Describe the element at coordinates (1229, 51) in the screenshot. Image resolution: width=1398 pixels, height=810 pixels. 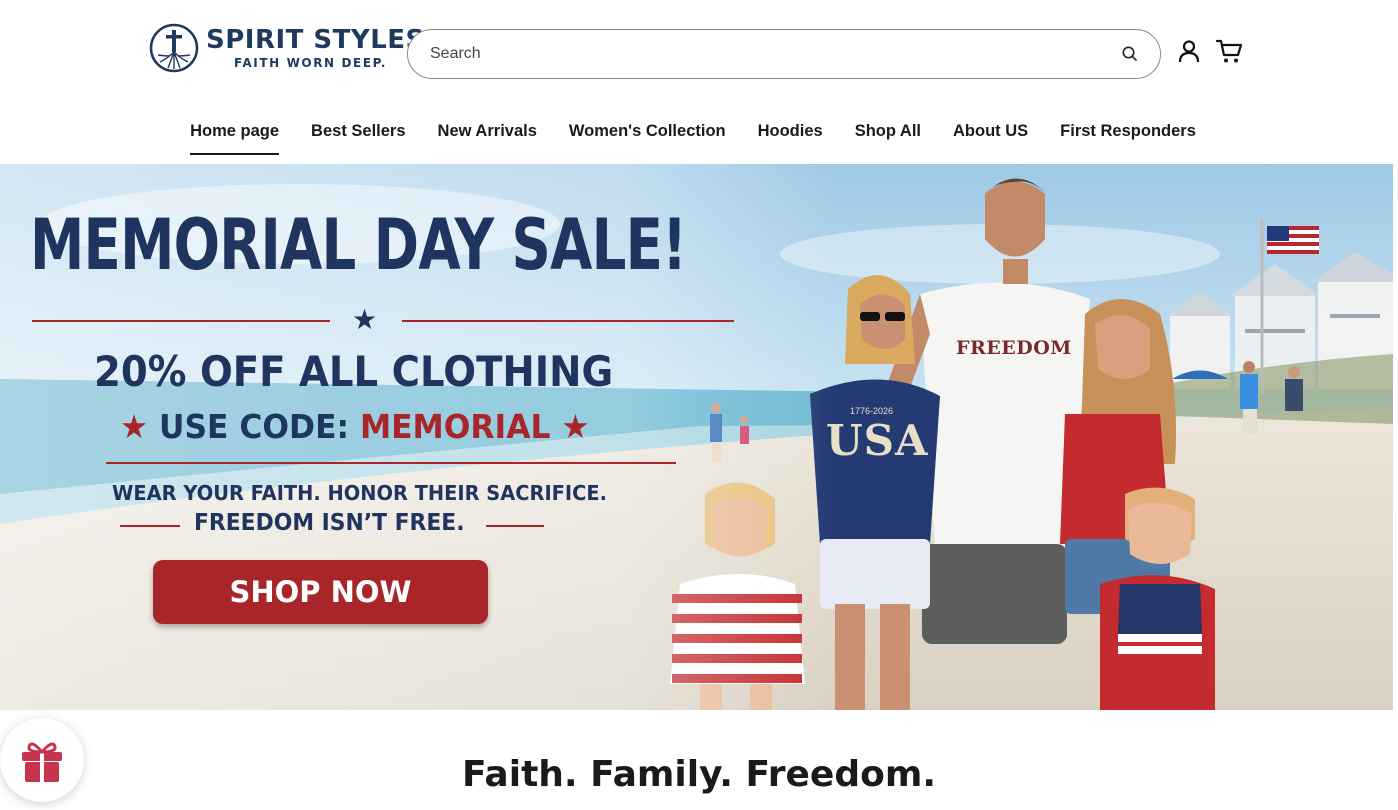
I see `cart-icon` at that location.